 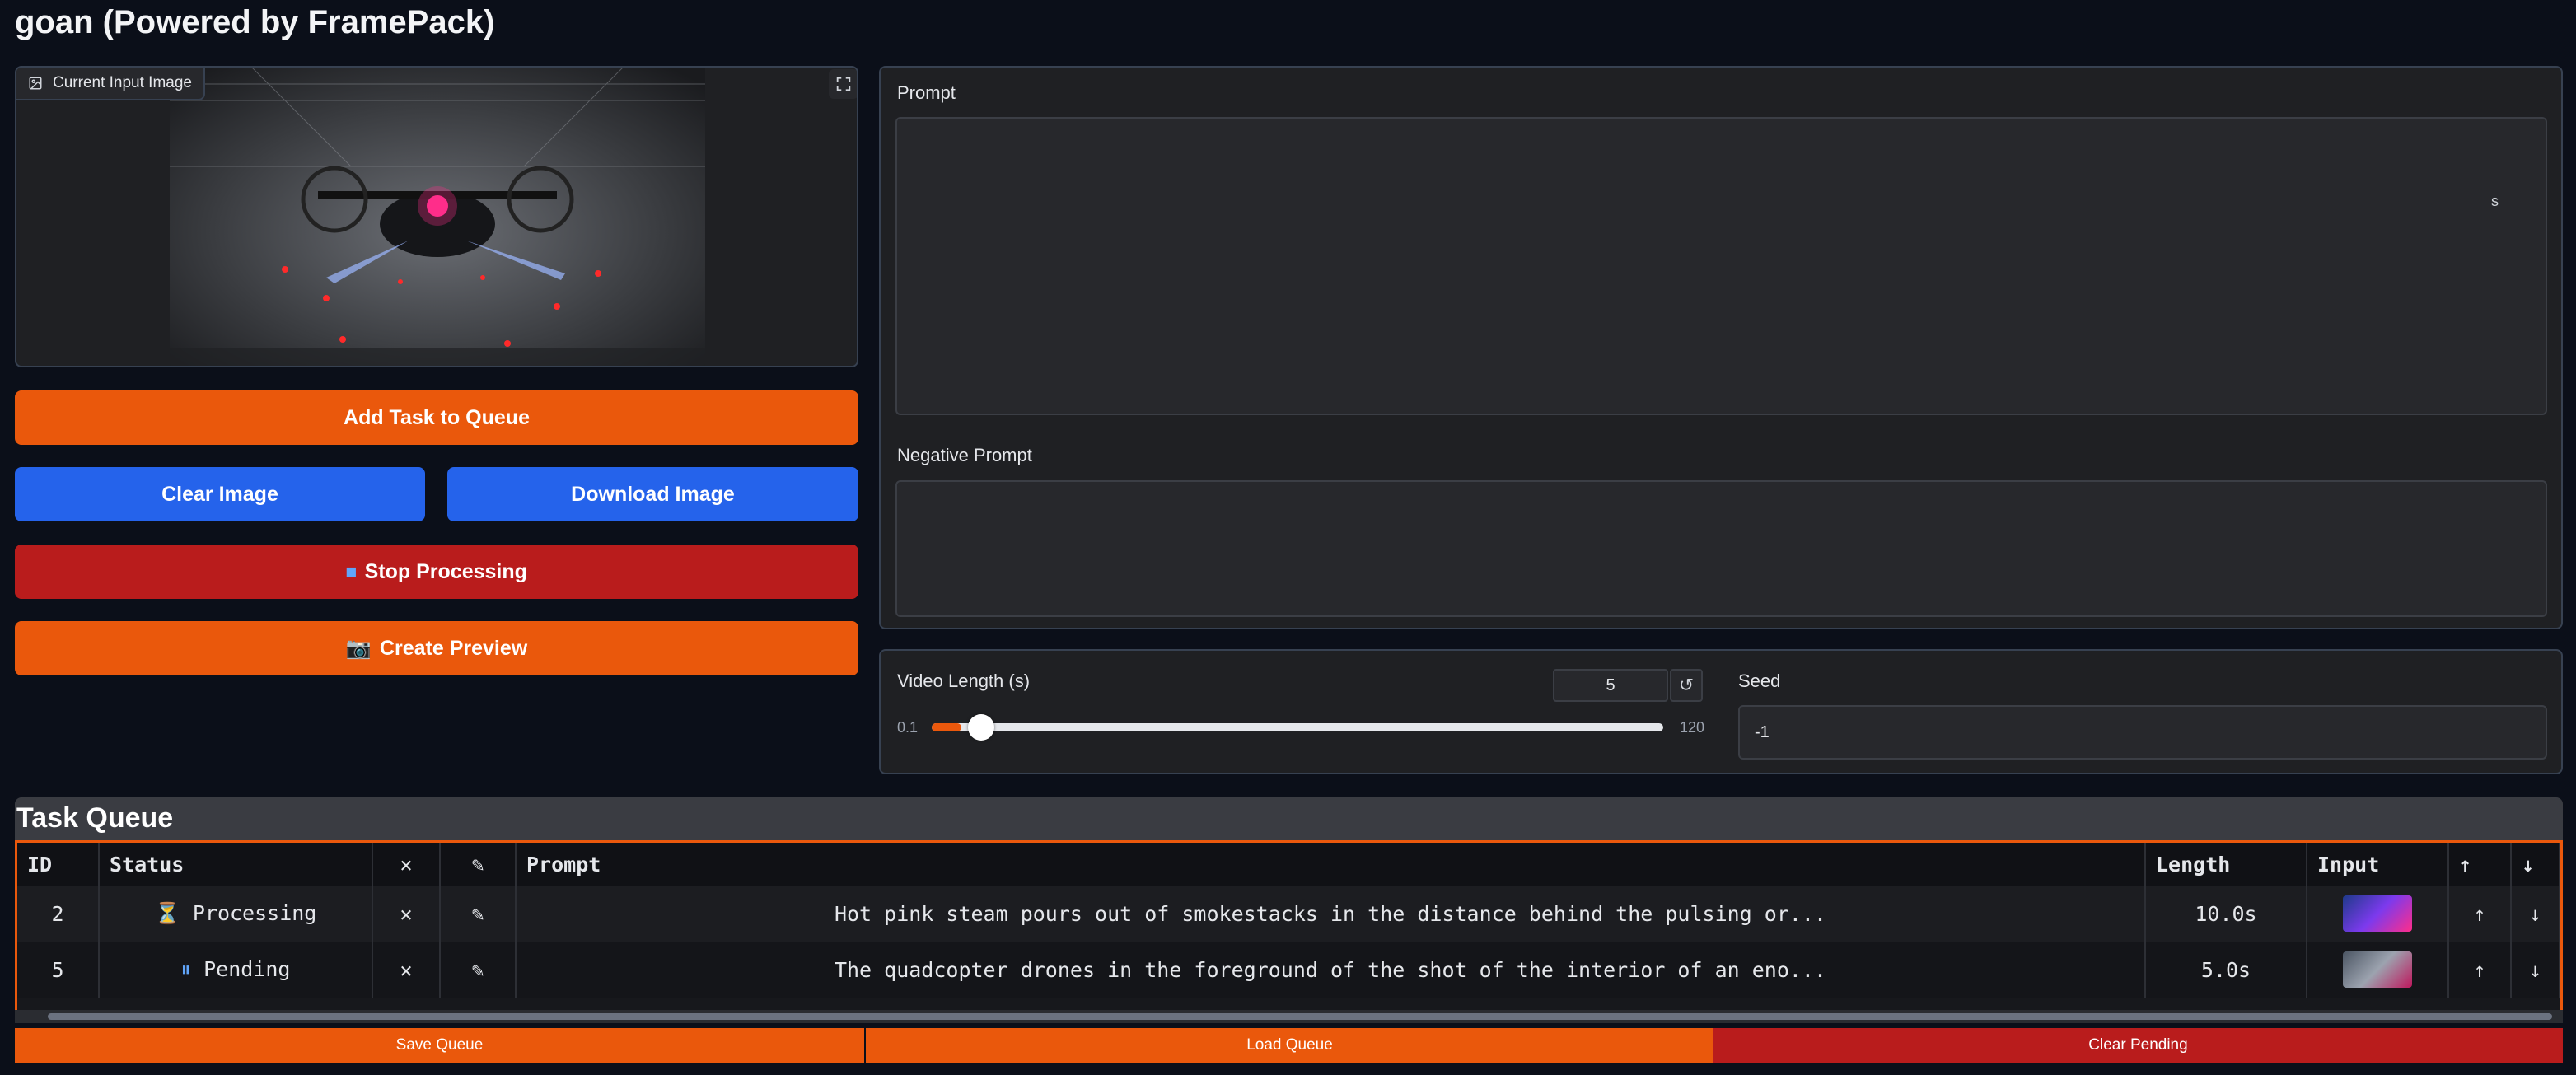 I want to click on col-up: ↑, so click(x=2480, y=864).